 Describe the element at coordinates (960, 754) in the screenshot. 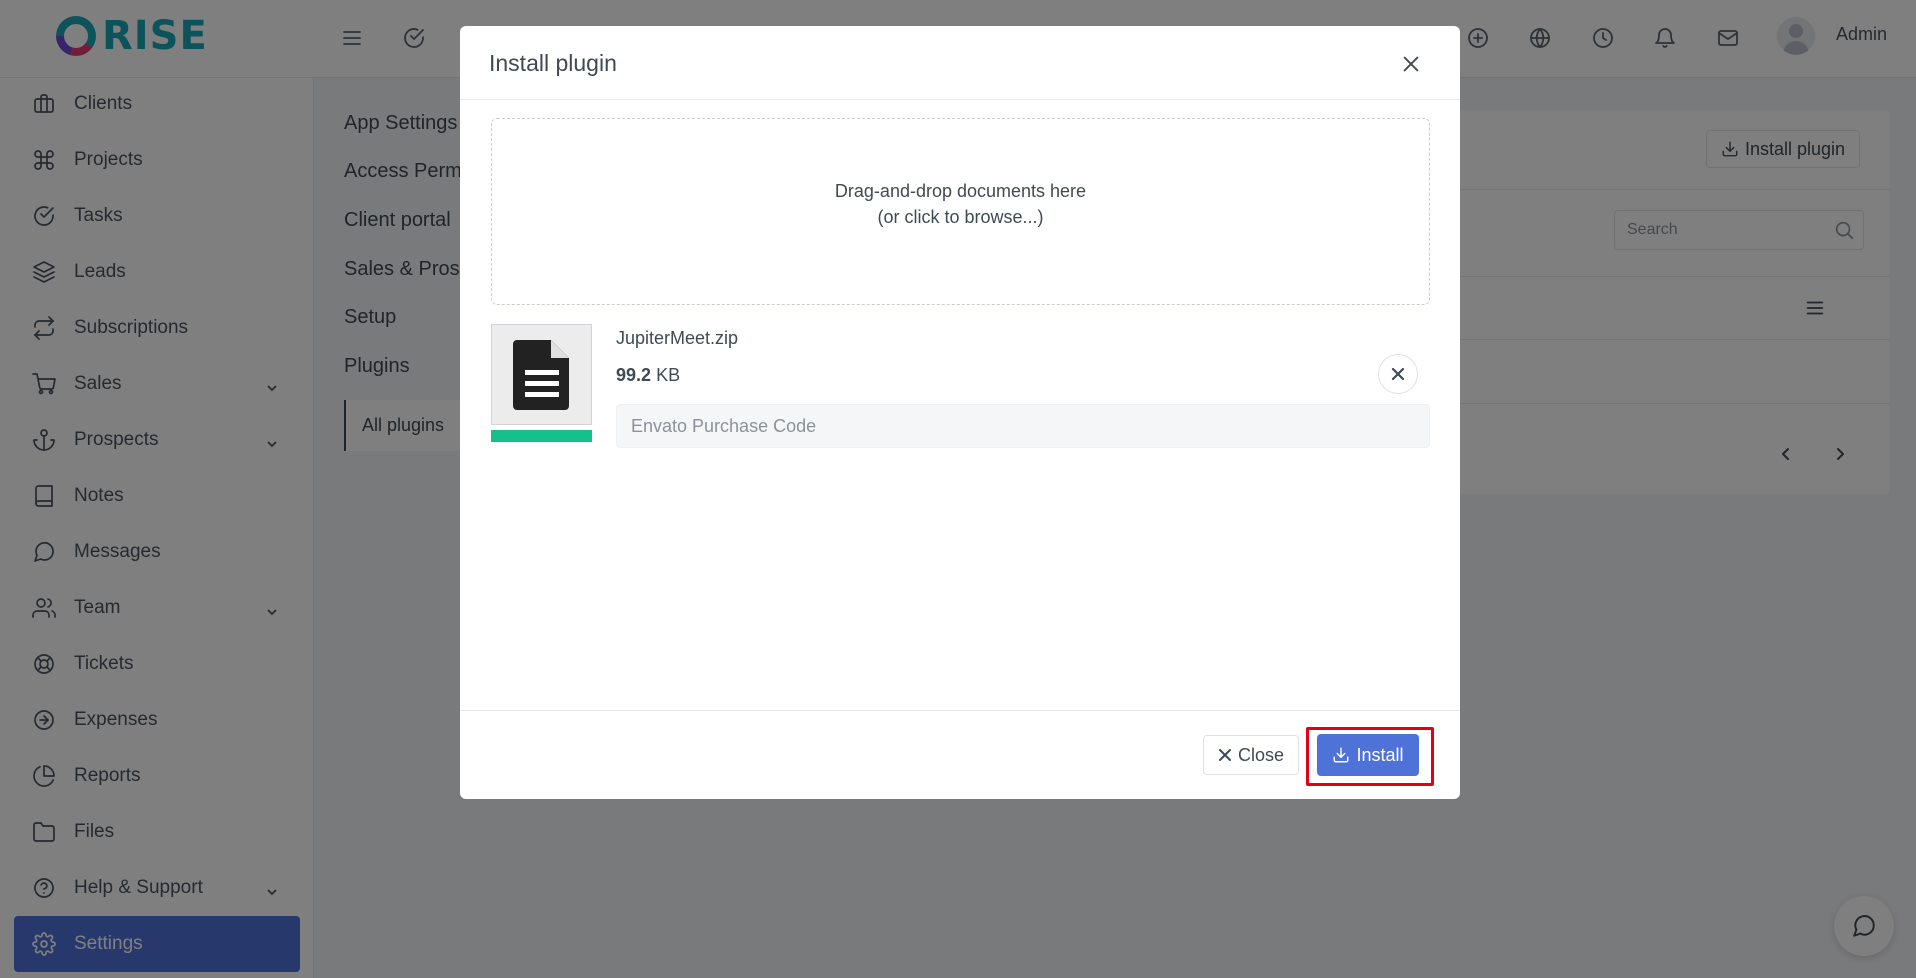

I see `modal-footer` at that location.